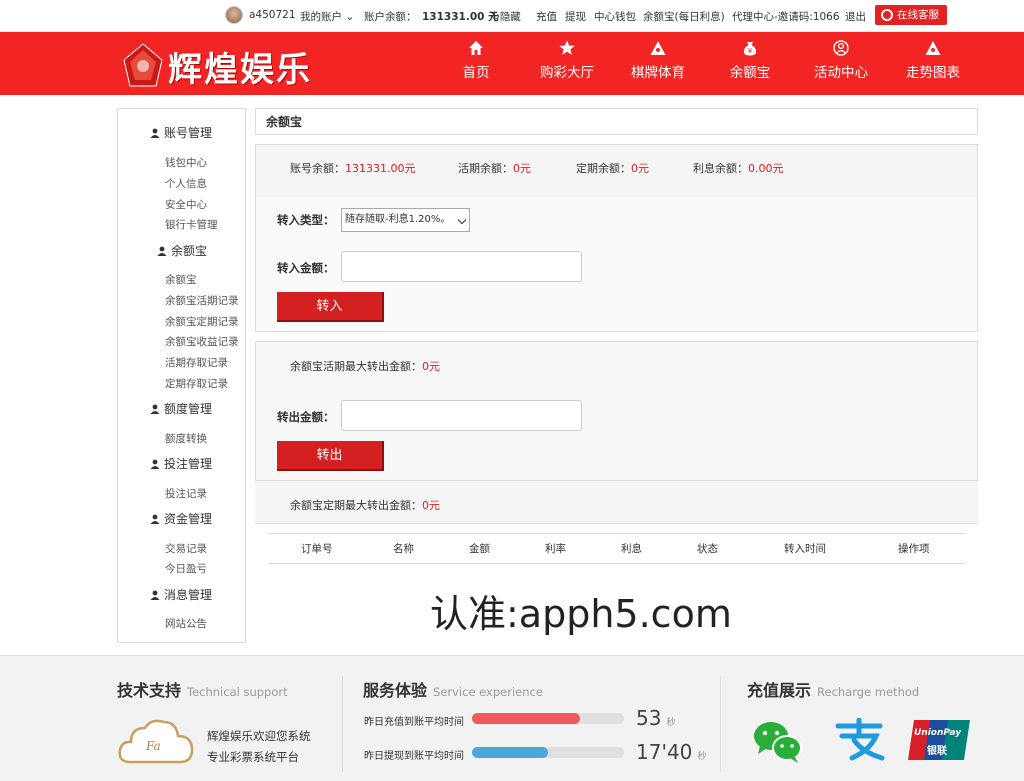 This screenshot has width=1024, height=781. Describe the element at coordinates (462, 220) in the screenshot. I see `chevron-down-icon` at that location.